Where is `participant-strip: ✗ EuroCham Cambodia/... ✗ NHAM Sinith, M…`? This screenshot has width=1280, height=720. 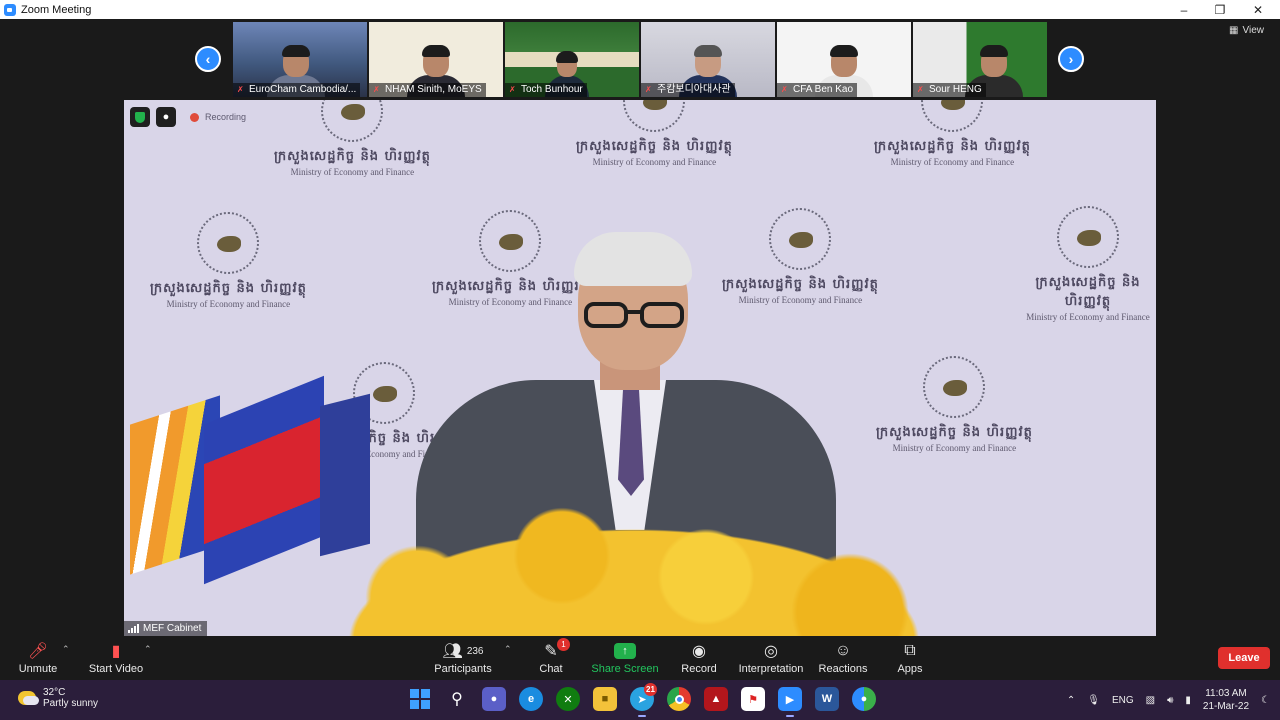
participant-strip: ✗ EuroCham Cambodia/... ✗ NHAM Sinith, M… is located at coordinates (640, 59).